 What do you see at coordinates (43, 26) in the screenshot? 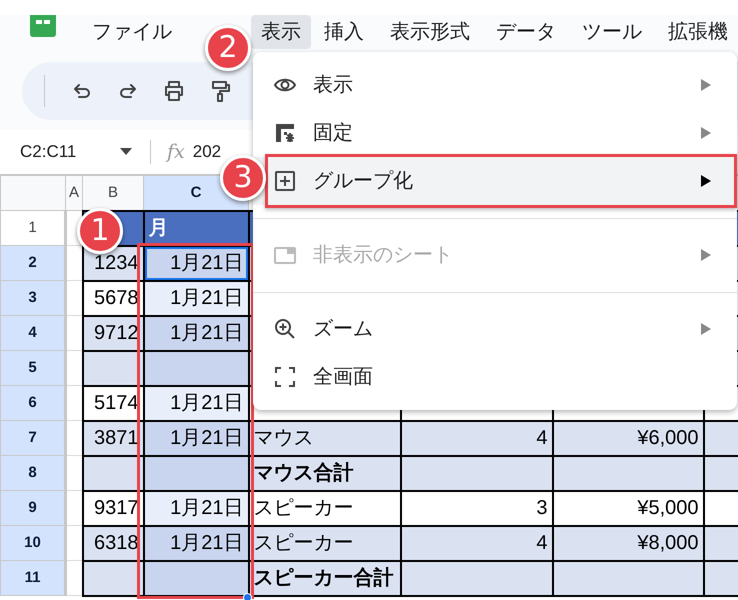
I see `sheets-logo-icon` at bounding box center [43, 26].